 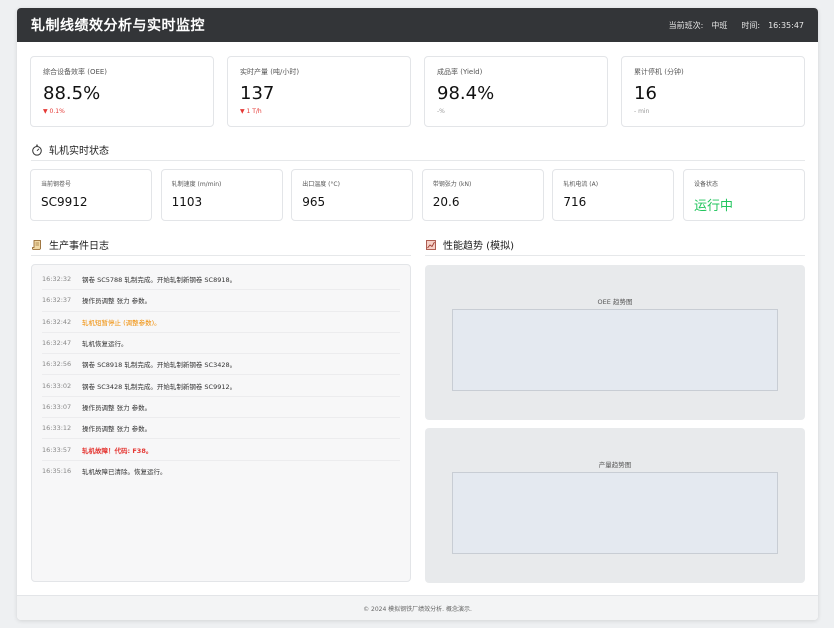 What do you see at coordinates (221, 322) in the screenshot?
I see `list-item: 16:32:42 轧机短暂停止 (调整参数)。` at bounding box center [221, 322].